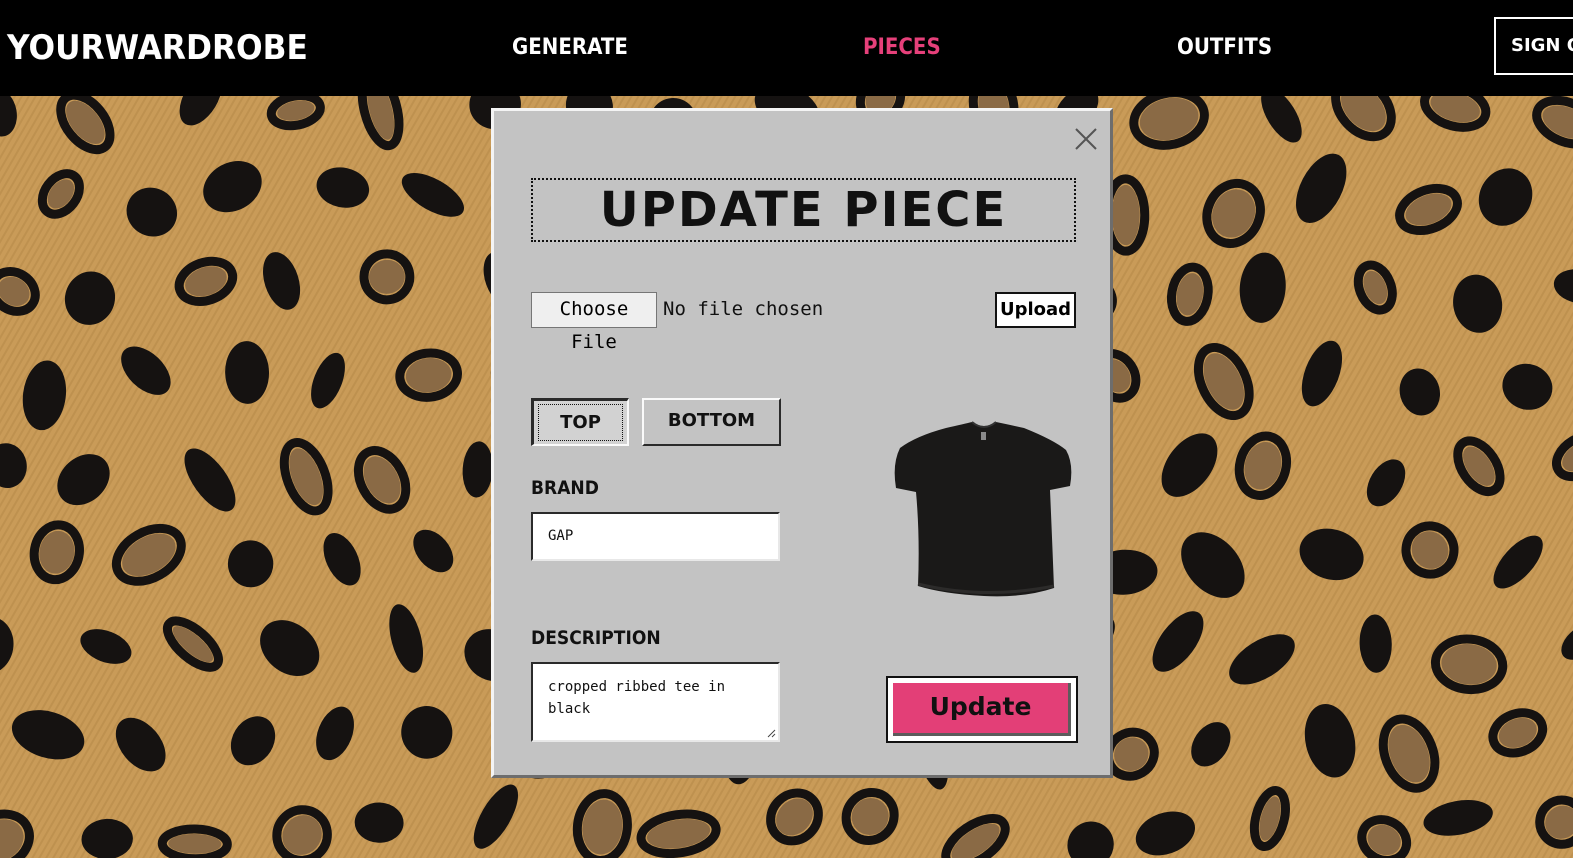 This screenshot has height=858, width=1573. I want to click on nav-generate: GENERATE, so click(570, 48).